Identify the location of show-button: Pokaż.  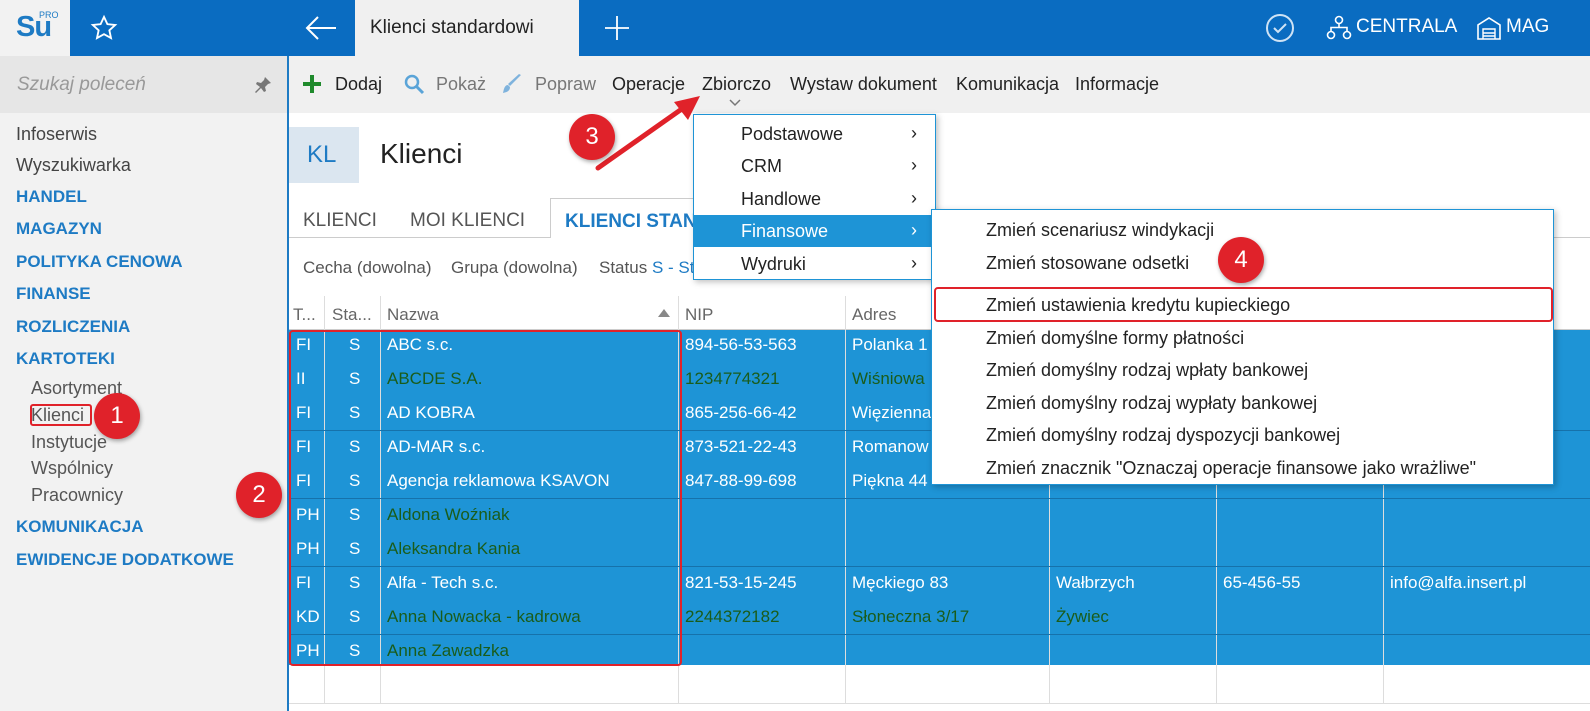
(461, 84).